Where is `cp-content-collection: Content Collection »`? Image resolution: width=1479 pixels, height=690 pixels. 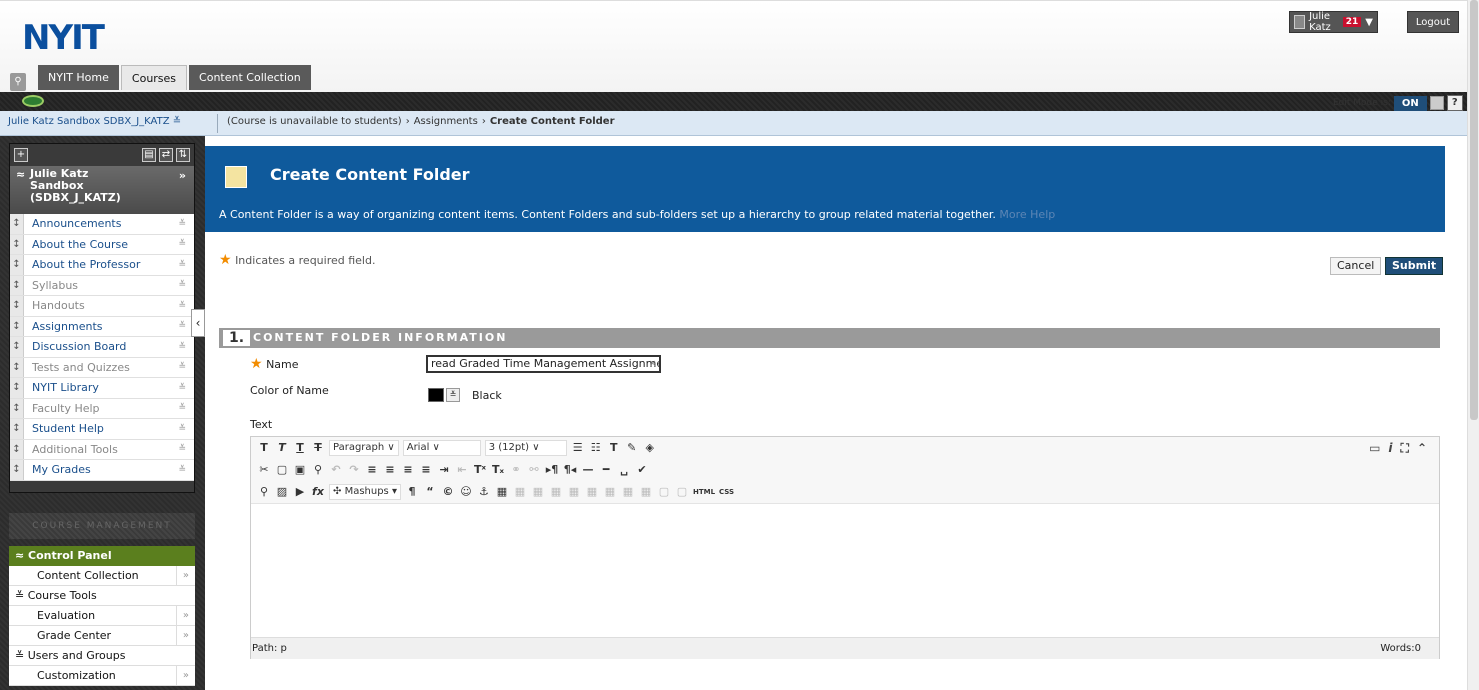 cp-content-collection: Content Collection » is located at coordinates (102, 576).